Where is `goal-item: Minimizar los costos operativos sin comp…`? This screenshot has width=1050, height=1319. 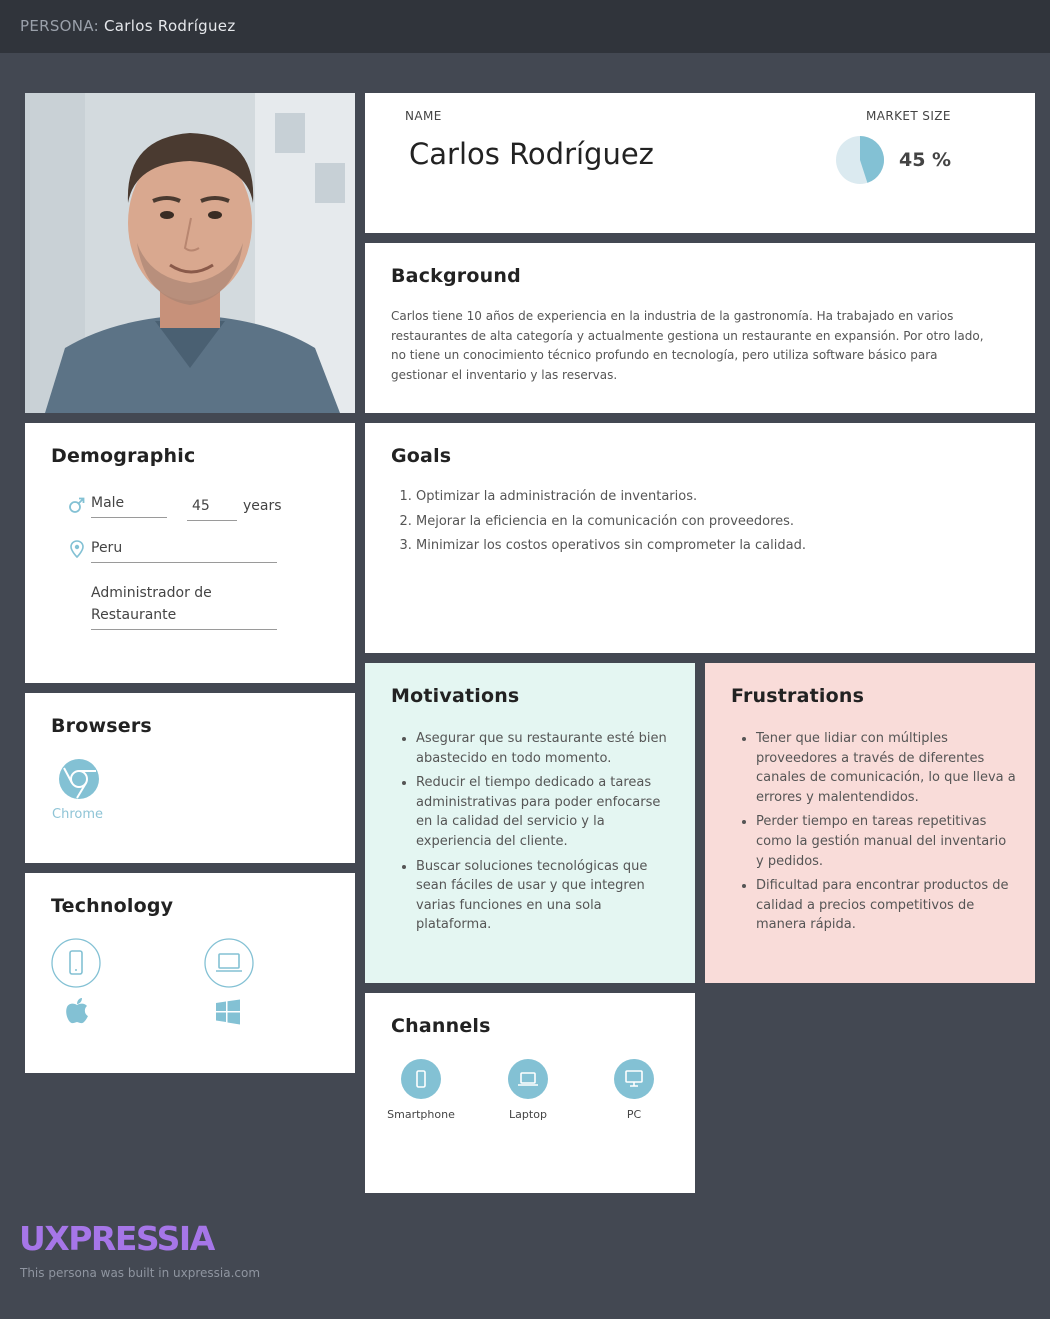
goal-item: Minimizar los costos operativos sin comp… is located at coordinates (611, 550).